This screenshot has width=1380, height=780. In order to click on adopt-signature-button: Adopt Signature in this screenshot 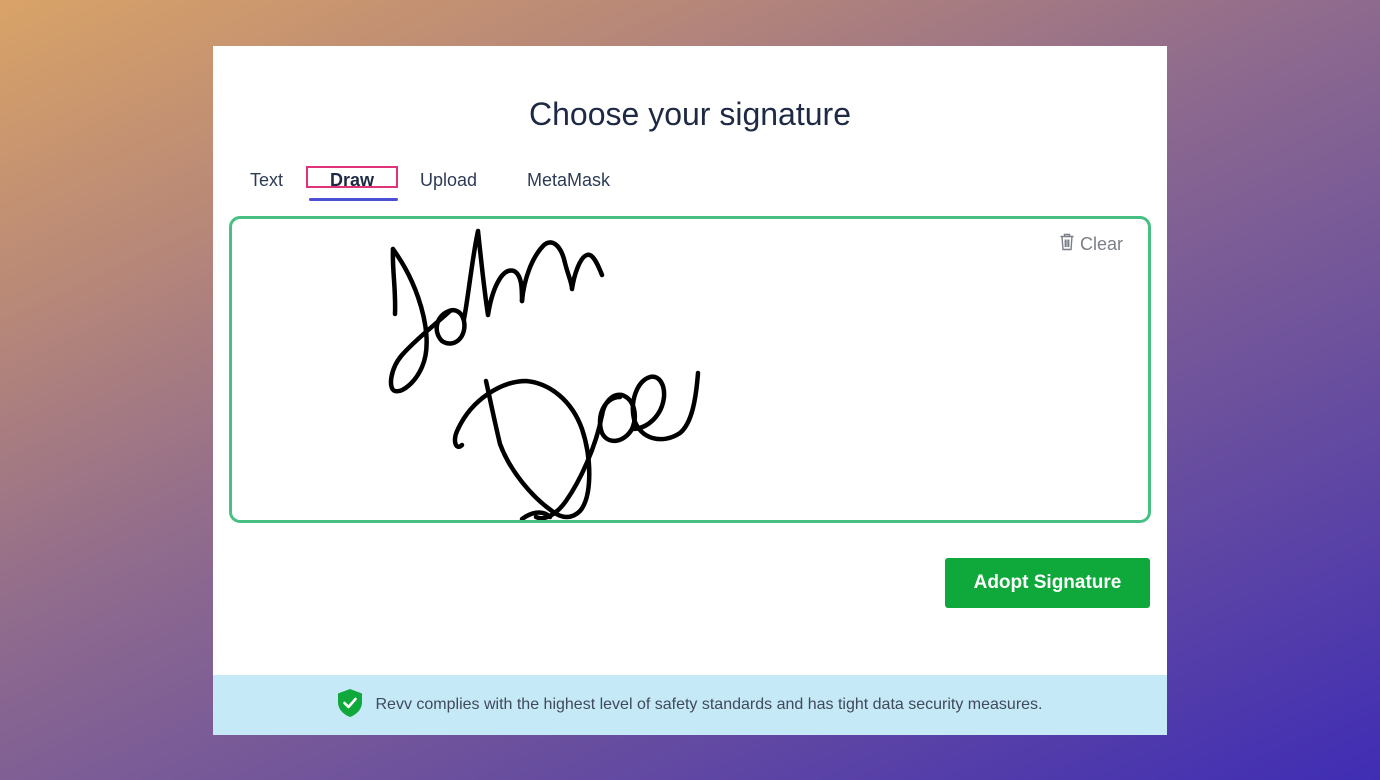, I will do `click(1047, 583)`.